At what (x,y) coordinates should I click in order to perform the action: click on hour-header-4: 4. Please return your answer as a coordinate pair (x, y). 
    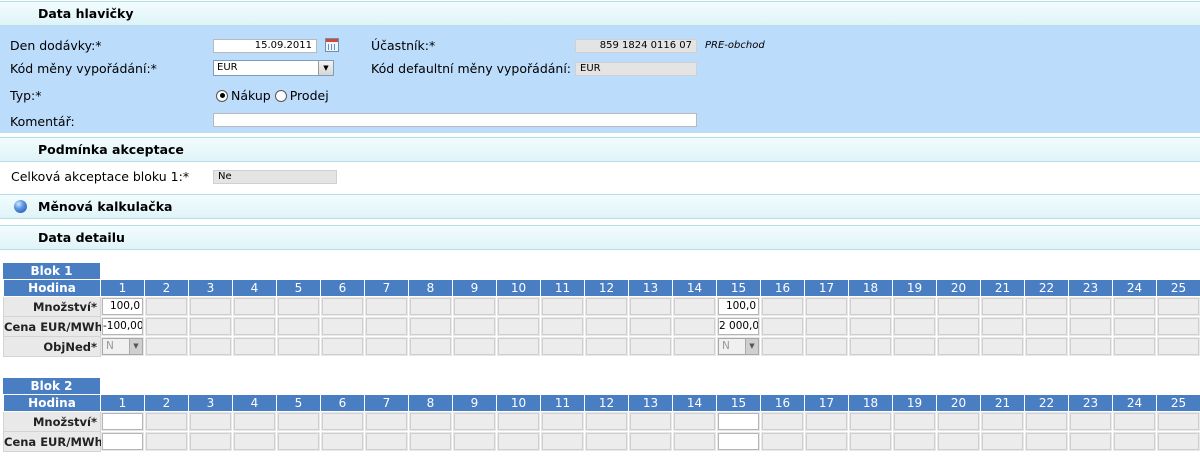
    Looking at the image, I should click on (254, 403).